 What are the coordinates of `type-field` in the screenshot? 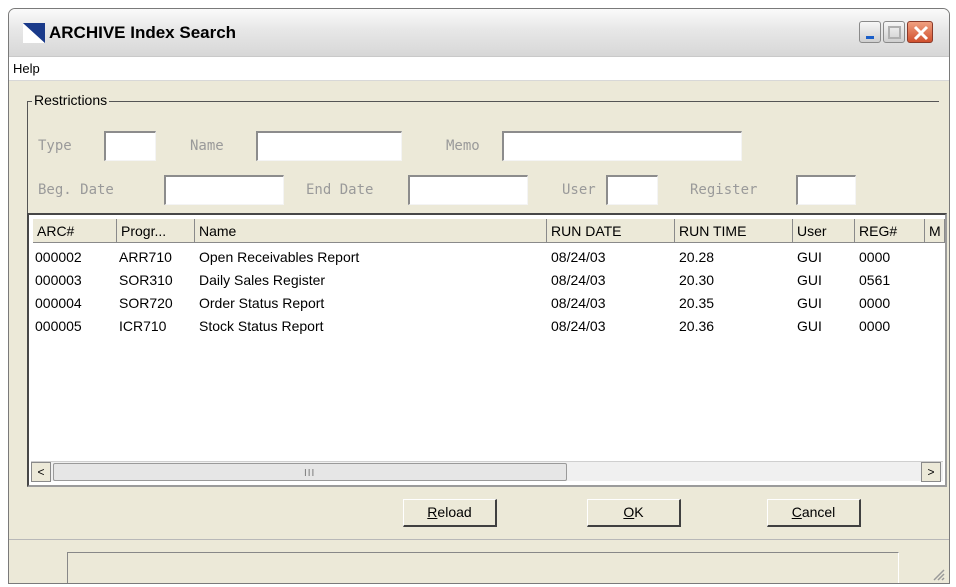 It's located at (130, 146).